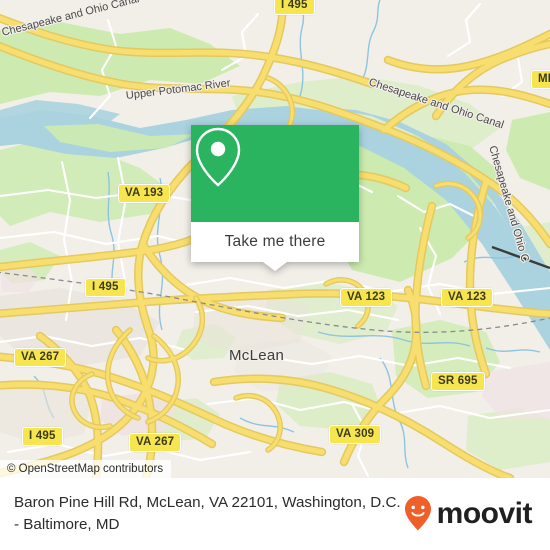 The height and width of the screenshot is (550, 550). I want to click on take-me-there-label: Take me there, so click(275, 241).